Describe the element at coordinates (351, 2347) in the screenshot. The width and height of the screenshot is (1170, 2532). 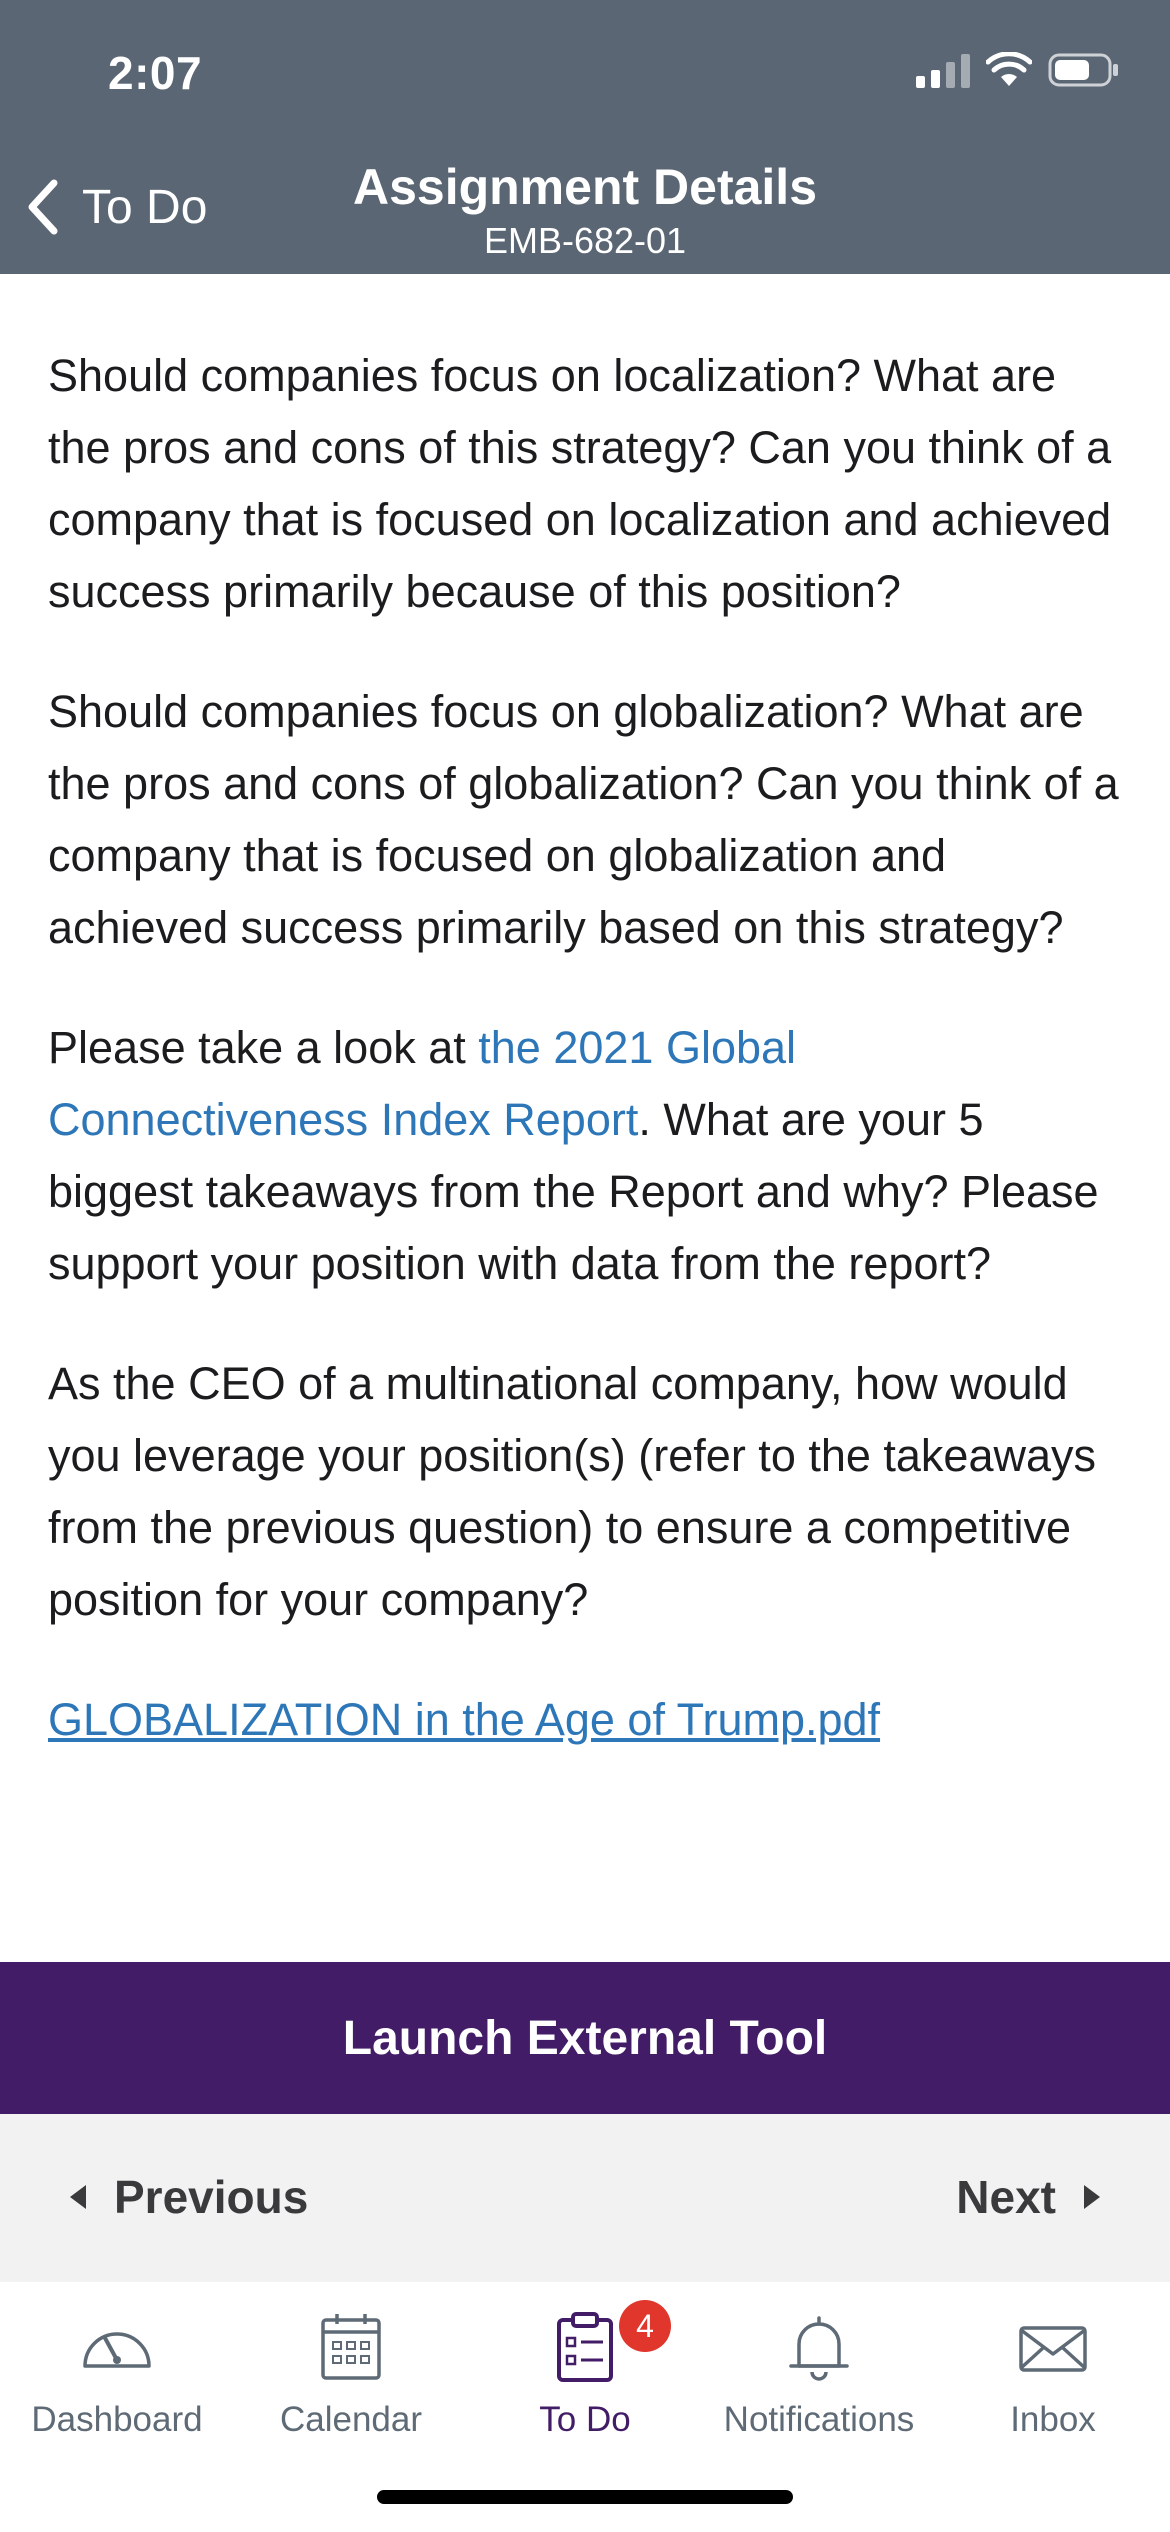
I see `calendar-icon` at that location.